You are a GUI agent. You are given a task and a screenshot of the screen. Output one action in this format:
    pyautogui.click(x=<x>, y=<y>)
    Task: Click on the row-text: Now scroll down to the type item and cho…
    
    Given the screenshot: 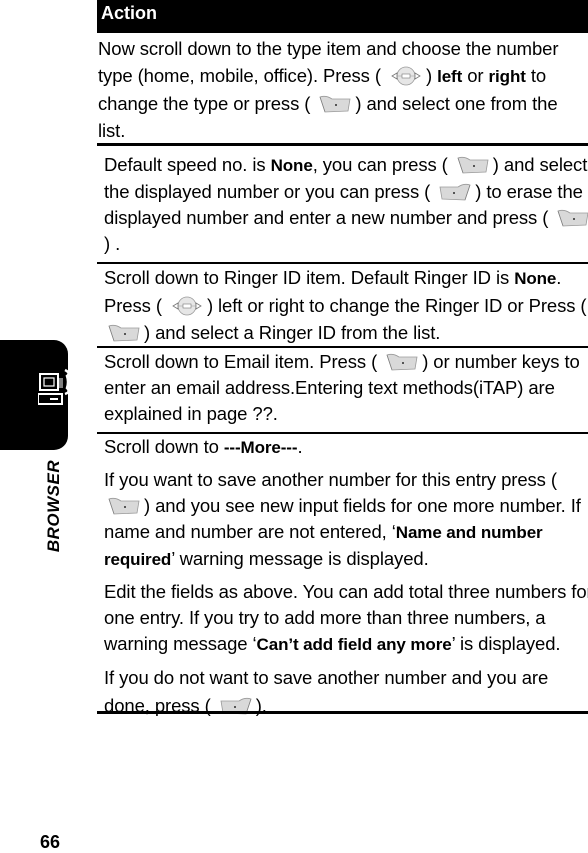 What is the action you would take?
    pyautogui.click(x=328, y=89)
    